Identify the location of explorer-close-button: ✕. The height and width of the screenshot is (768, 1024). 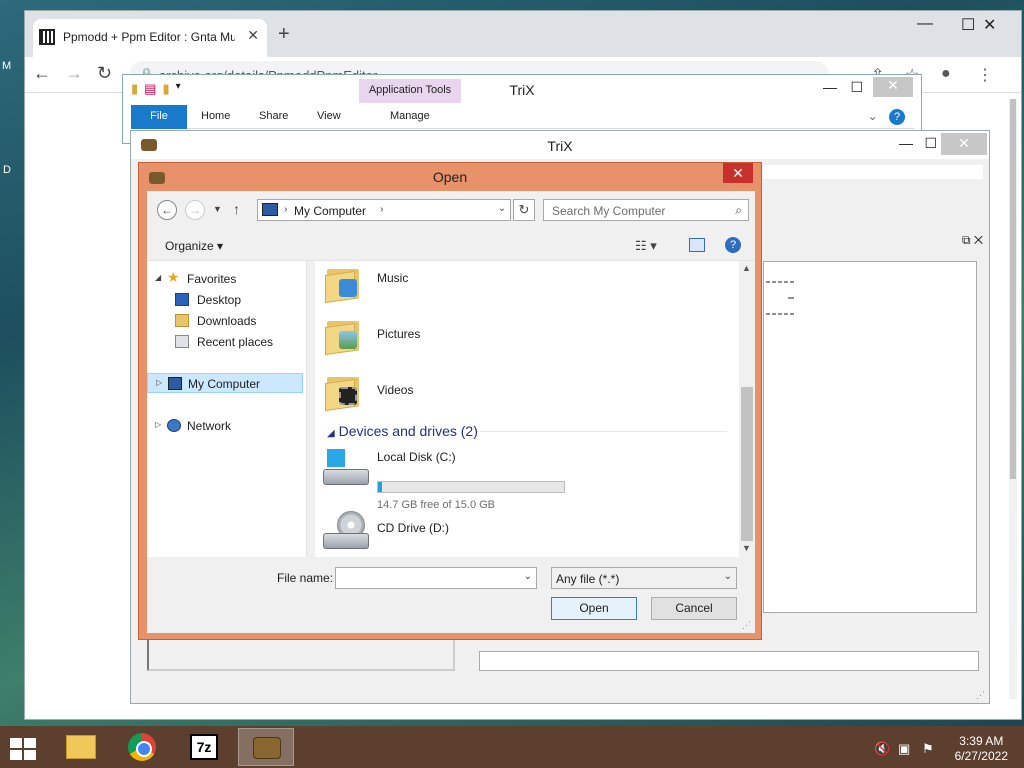
(893, 87).